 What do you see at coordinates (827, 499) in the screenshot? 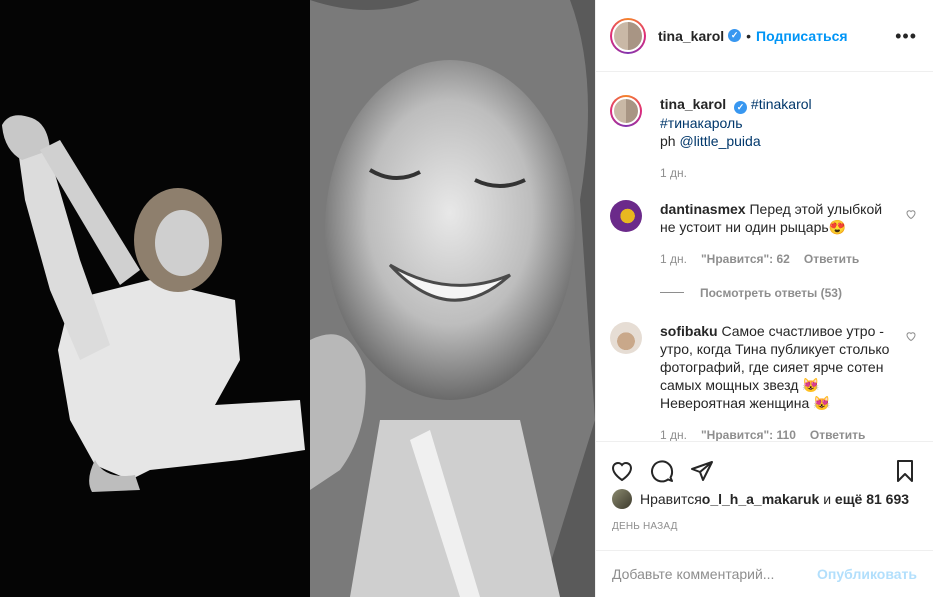
I see `likes-middle: и` at bounding box center [827, 499].